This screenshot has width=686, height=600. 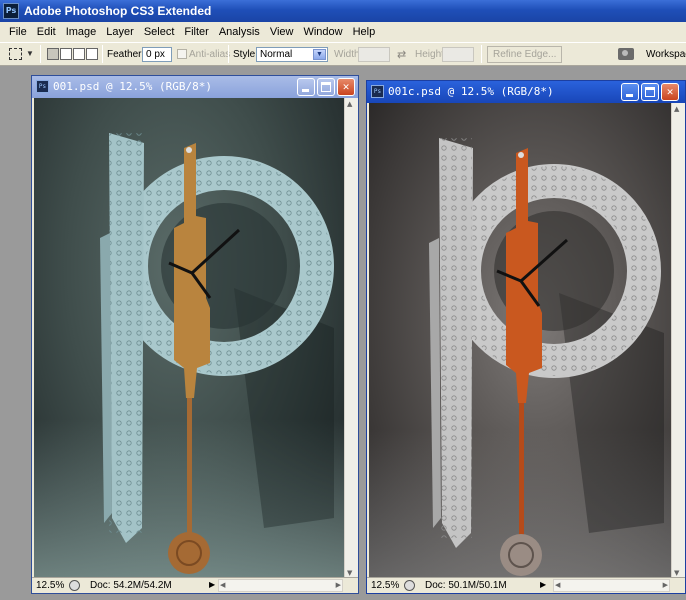 What do you see at coordinates (239, 32) in the screenshot?
I see `menu-analysis: Analysis` at bounding box center [239, 32].